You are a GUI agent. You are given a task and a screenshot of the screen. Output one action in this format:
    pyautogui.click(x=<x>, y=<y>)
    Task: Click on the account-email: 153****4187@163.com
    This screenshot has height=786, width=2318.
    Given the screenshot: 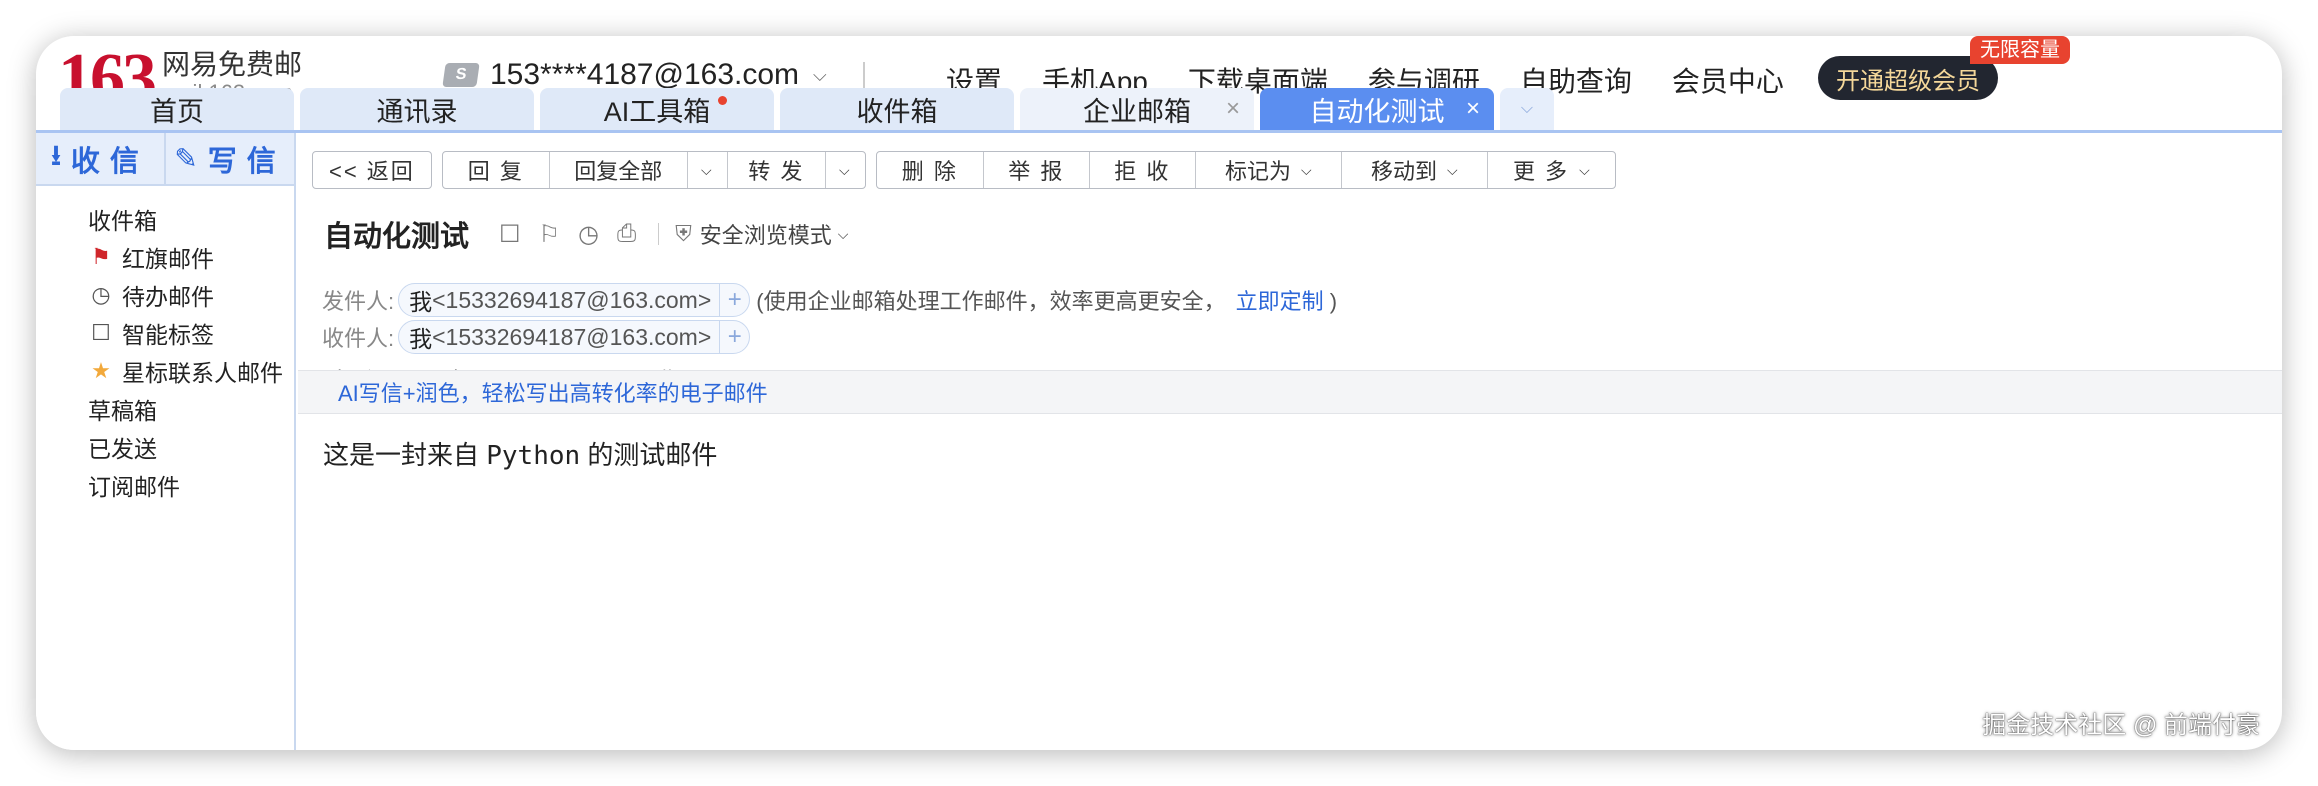 What is the action you would take?
    pyautogui.click(x=645, y=74)
    